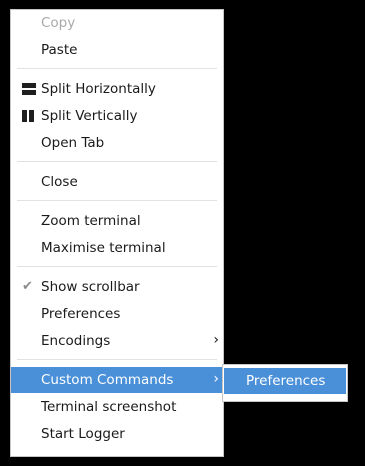 This screenshot has width=365, height=466. I want to click on menu-item-label: Paste, so click(59, 50).